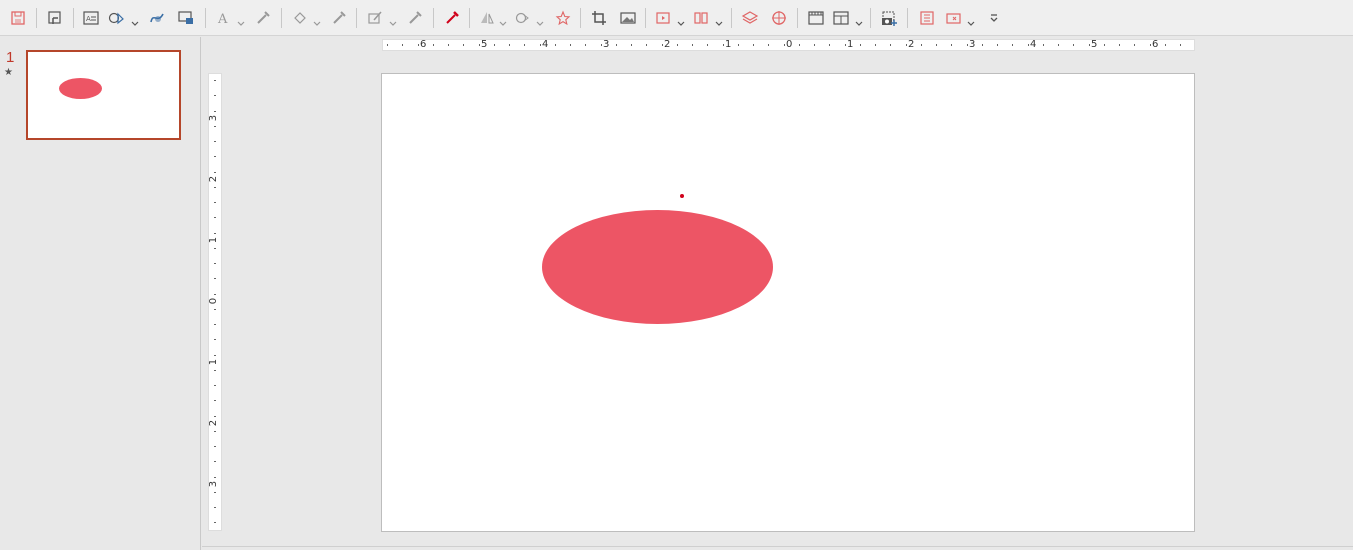 The height and width of the screenshot is (550, 1353). What do you see at coordinates (186, 18) in the screenshot?
I see `connectors-icon` at bounding box center [186, 18].